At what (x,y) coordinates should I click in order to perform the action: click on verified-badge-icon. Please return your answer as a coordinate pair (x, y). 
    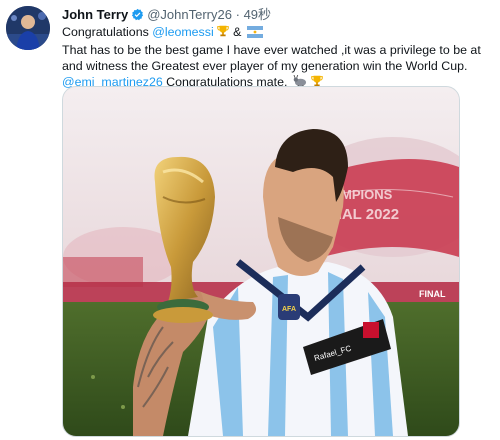
    Looking at the image, I should click on (137, 16).